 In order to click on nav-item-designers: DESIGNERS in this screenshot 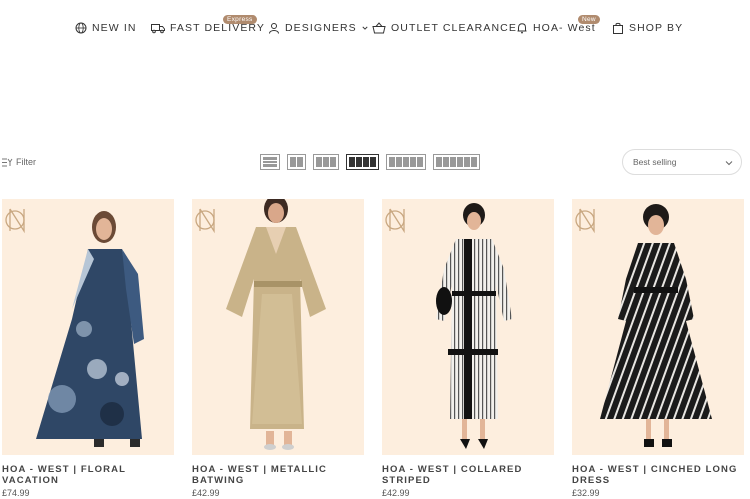, I will do `click(318, 28)`.